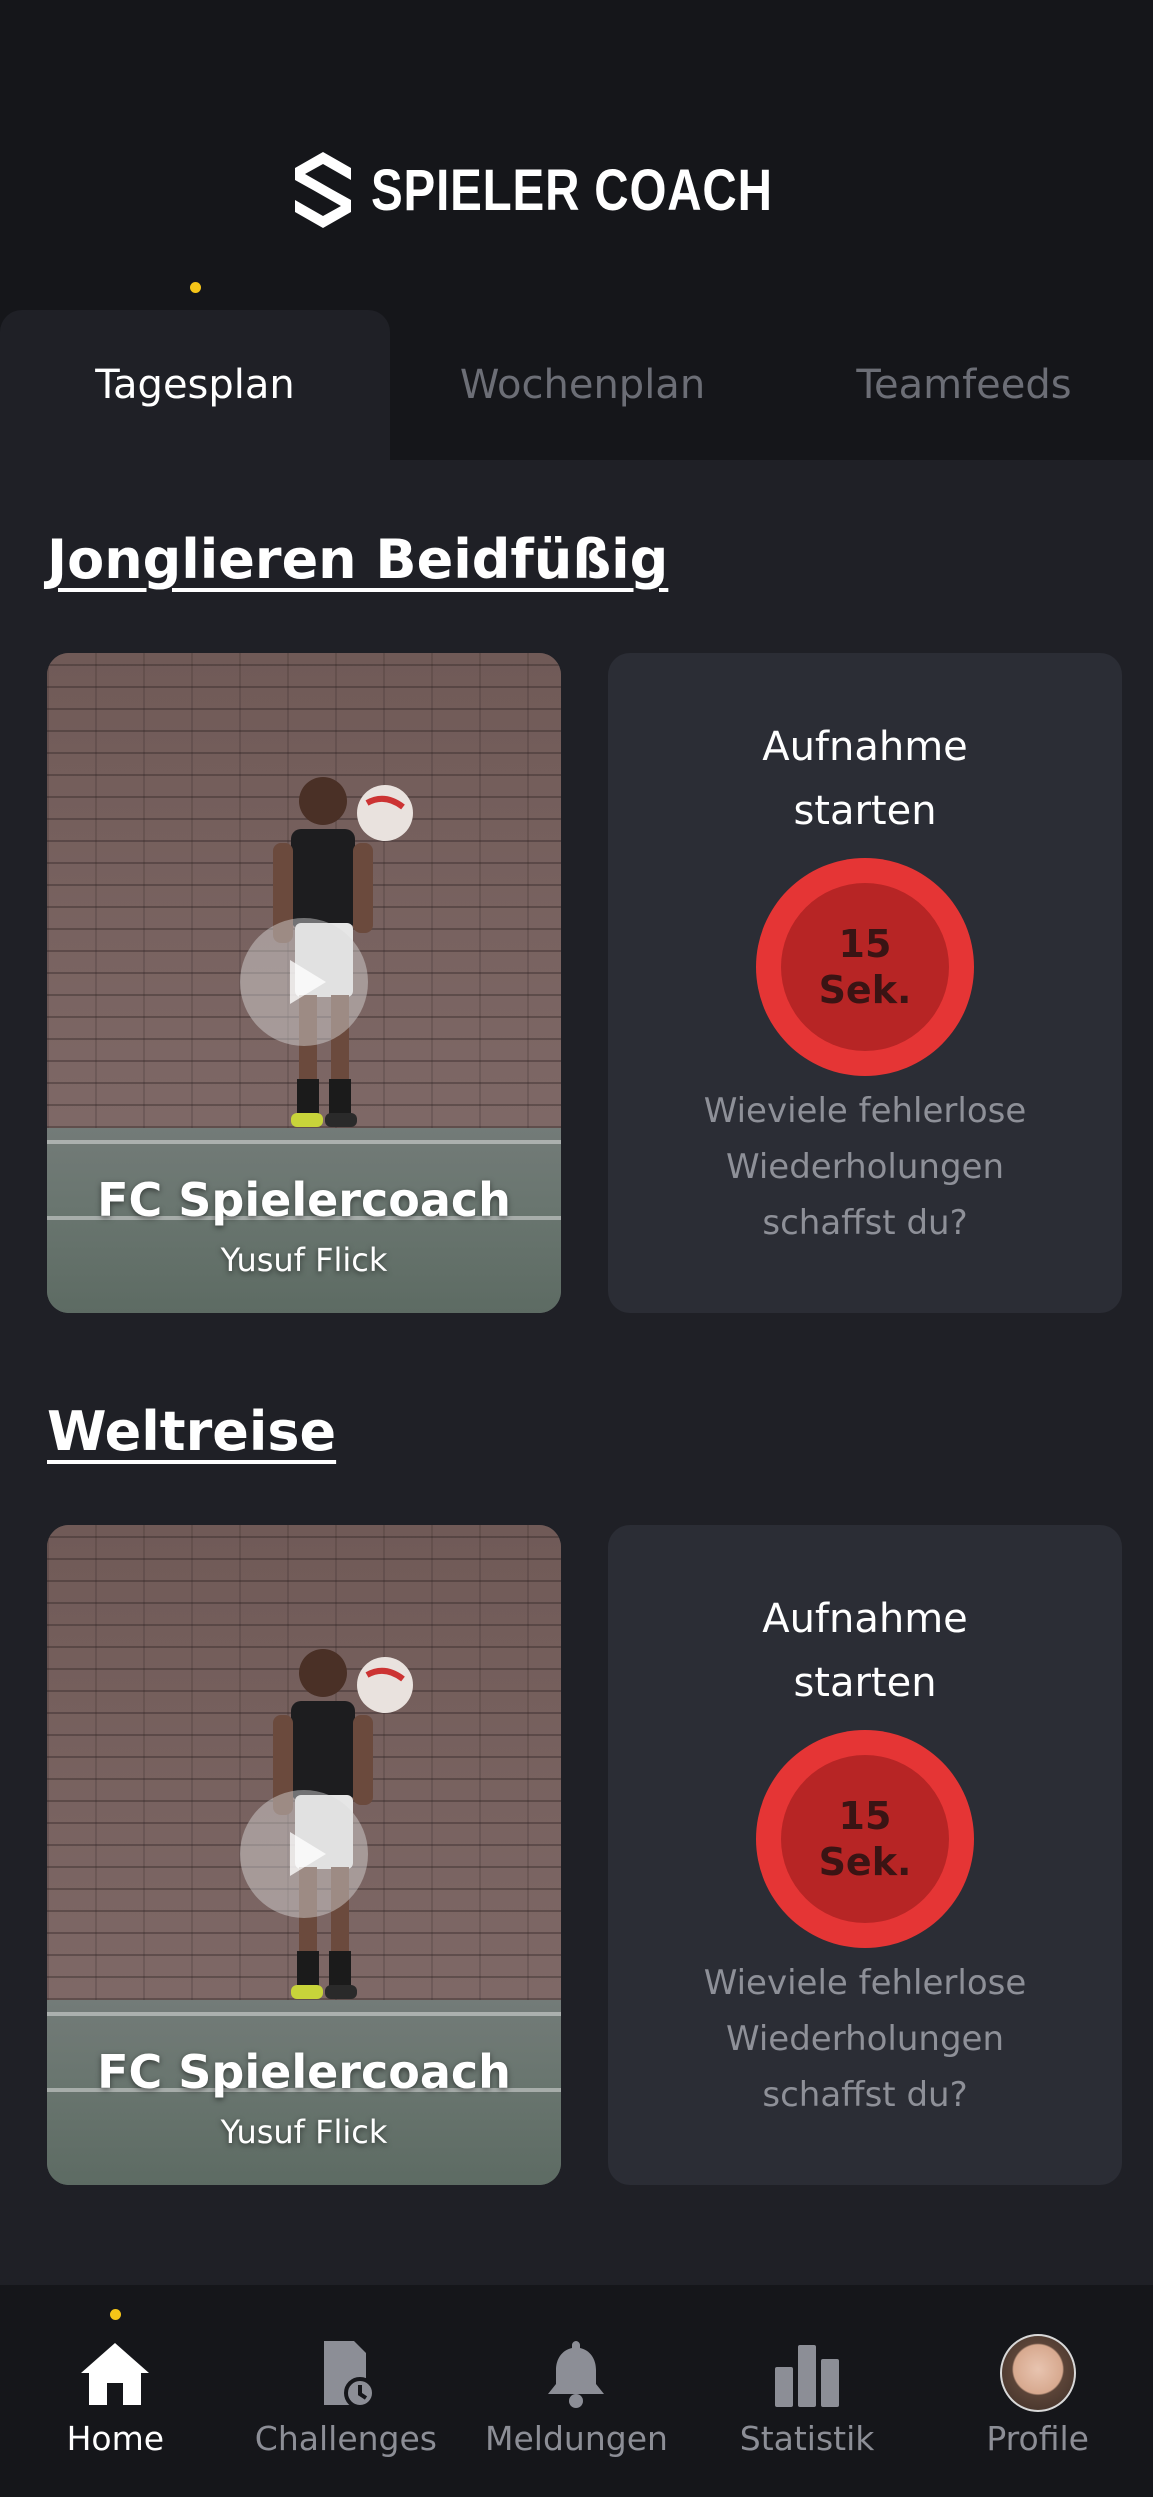 This screenshot has width=1153, height=2497. I want to click on app-logo: SPIELER COACH, so click(576, 190).